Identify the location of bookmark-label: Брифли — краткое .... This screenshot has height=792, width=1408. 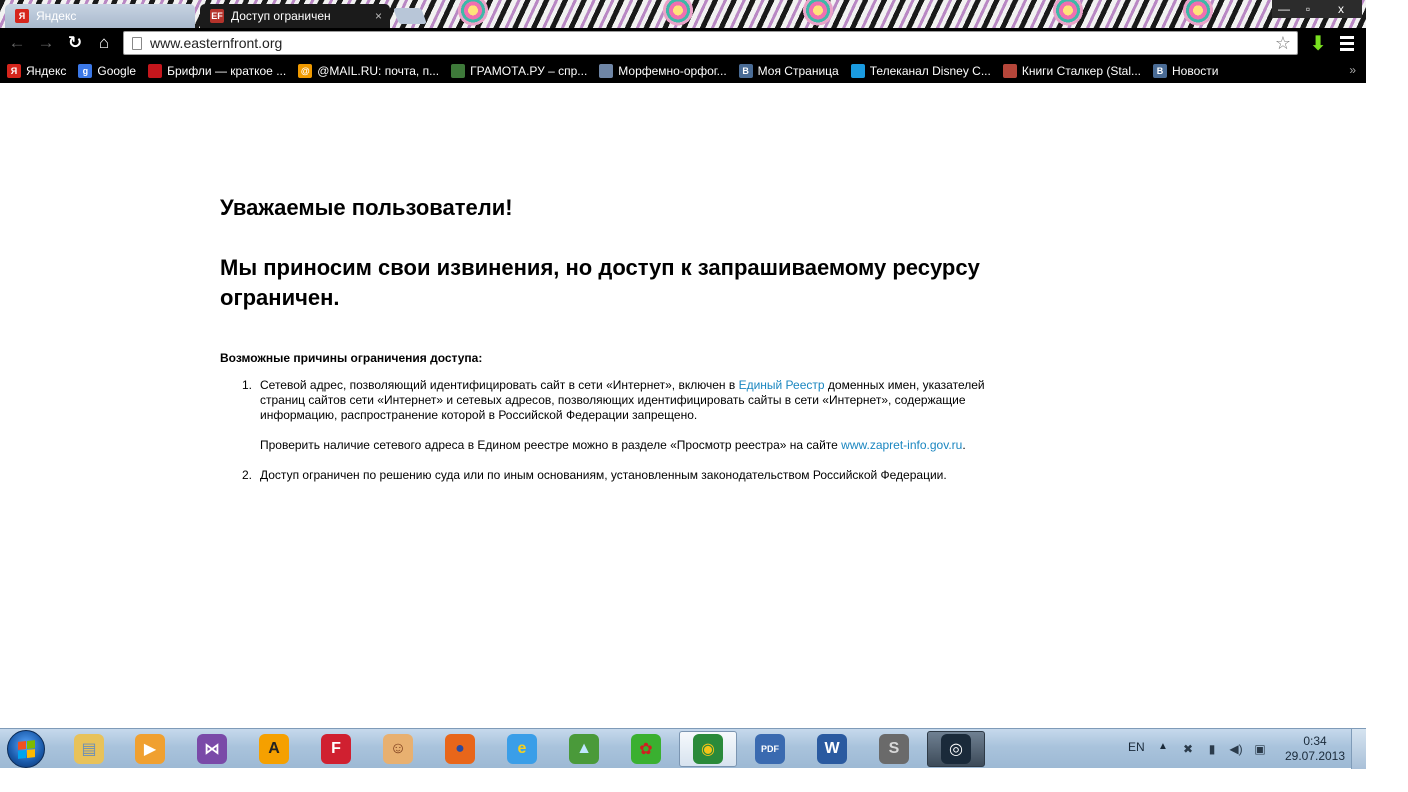
(227, 70).